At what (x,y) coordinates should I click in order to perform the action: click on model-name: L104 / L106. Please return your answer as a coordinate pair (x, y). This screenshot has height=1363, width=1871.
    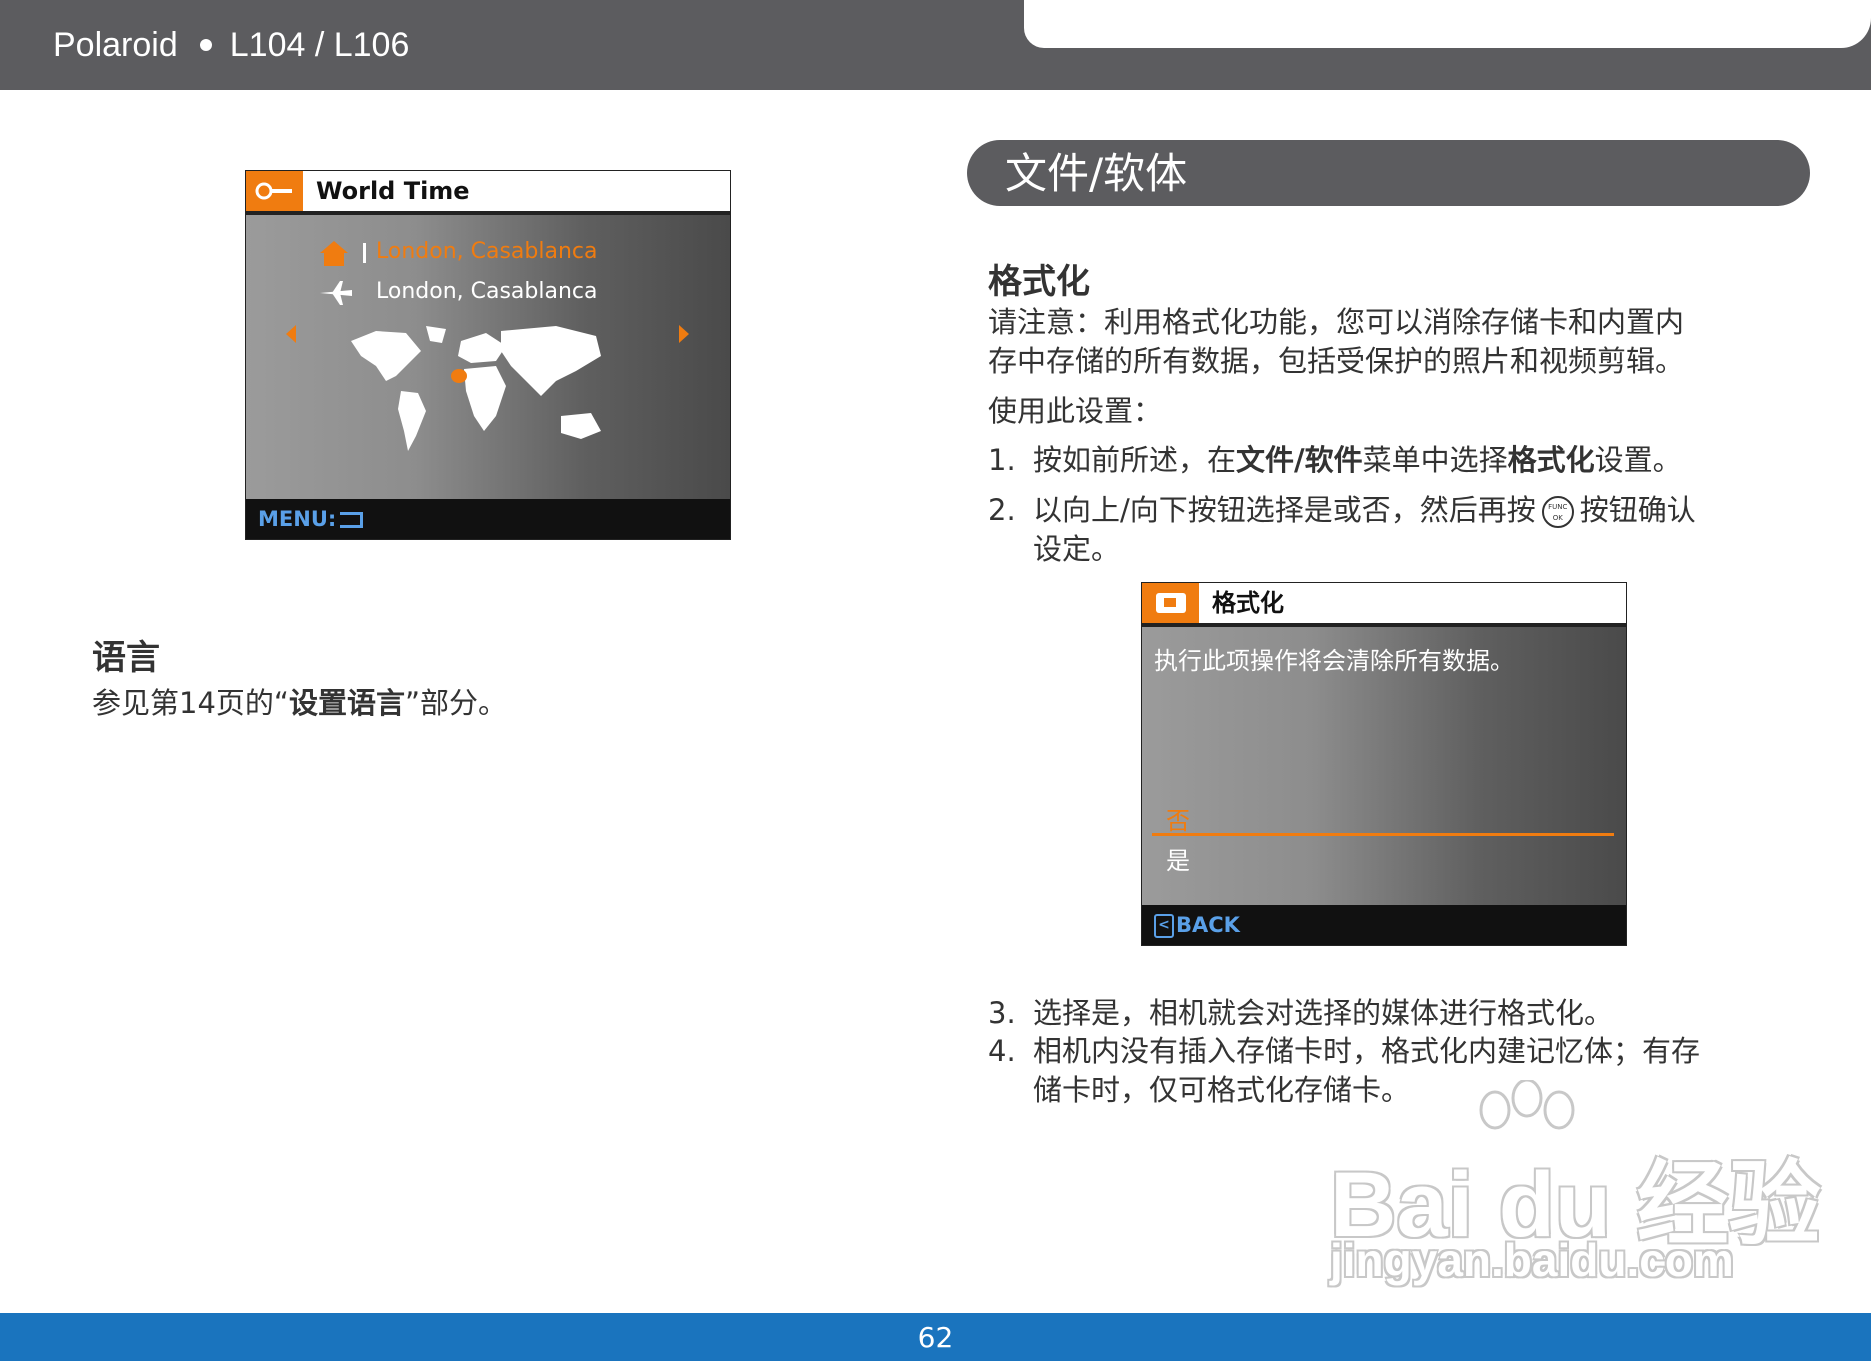
    Looking at the image, I should click on (319, 45).